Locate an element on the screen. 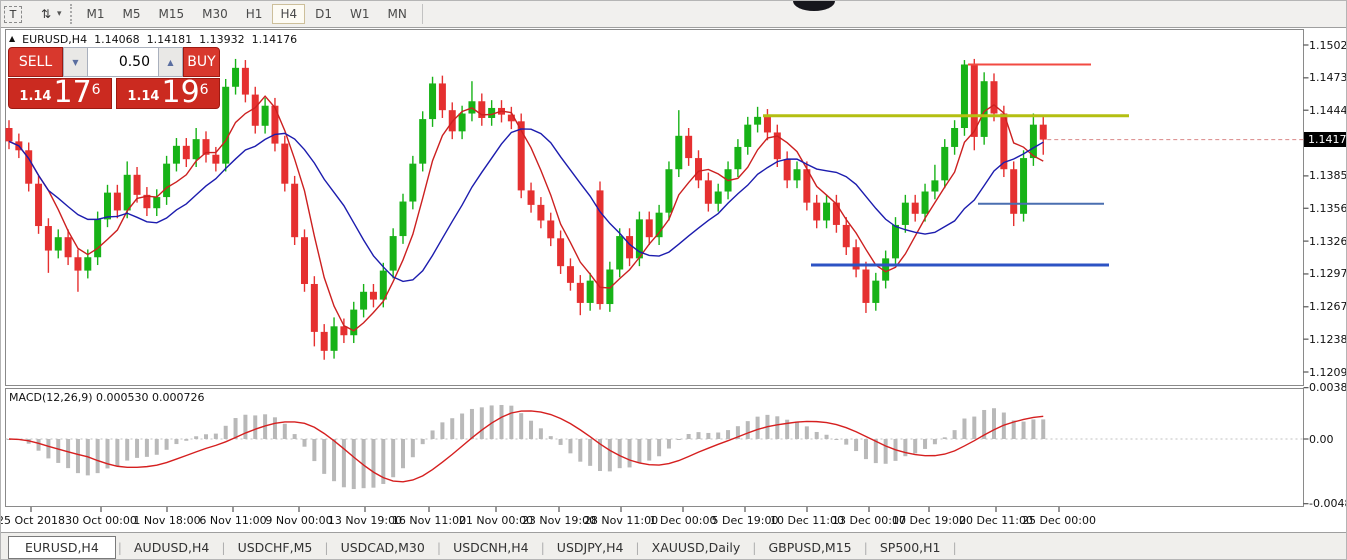 Image resolution: width=1347 pixels, height=560 pixels. macd-axis-label: 0.003847 is located at coordinates (1328, 388).